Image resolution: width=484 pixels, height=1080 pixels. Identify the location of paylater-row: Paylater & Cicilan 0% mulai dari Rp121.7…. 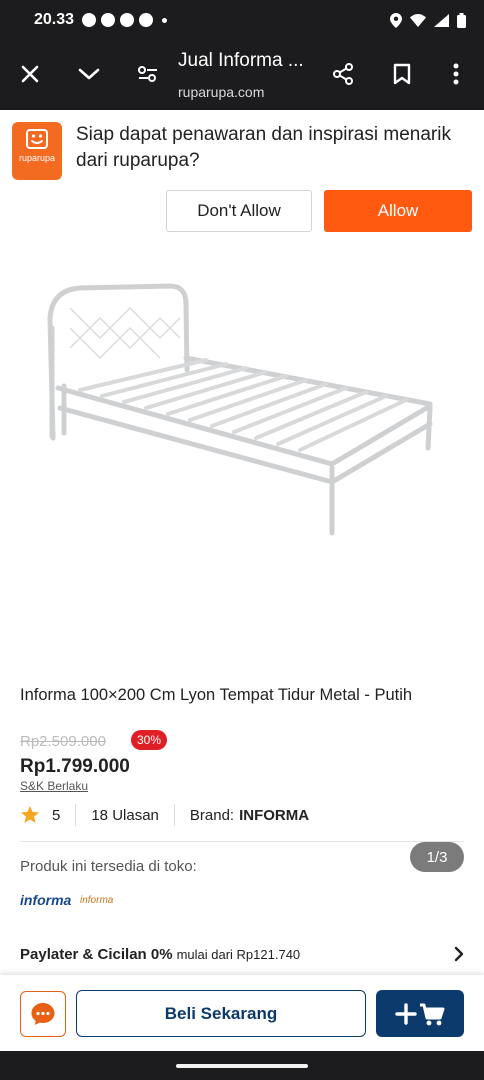
(242, 954).